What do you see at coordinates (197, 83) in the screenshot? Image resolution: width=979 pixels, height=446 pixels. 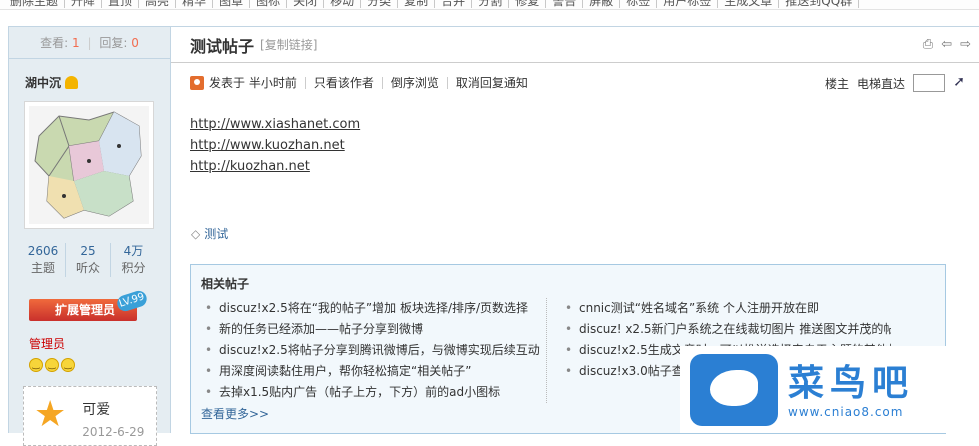 I see `author-profile-icon` at bounding box center [197, 83].